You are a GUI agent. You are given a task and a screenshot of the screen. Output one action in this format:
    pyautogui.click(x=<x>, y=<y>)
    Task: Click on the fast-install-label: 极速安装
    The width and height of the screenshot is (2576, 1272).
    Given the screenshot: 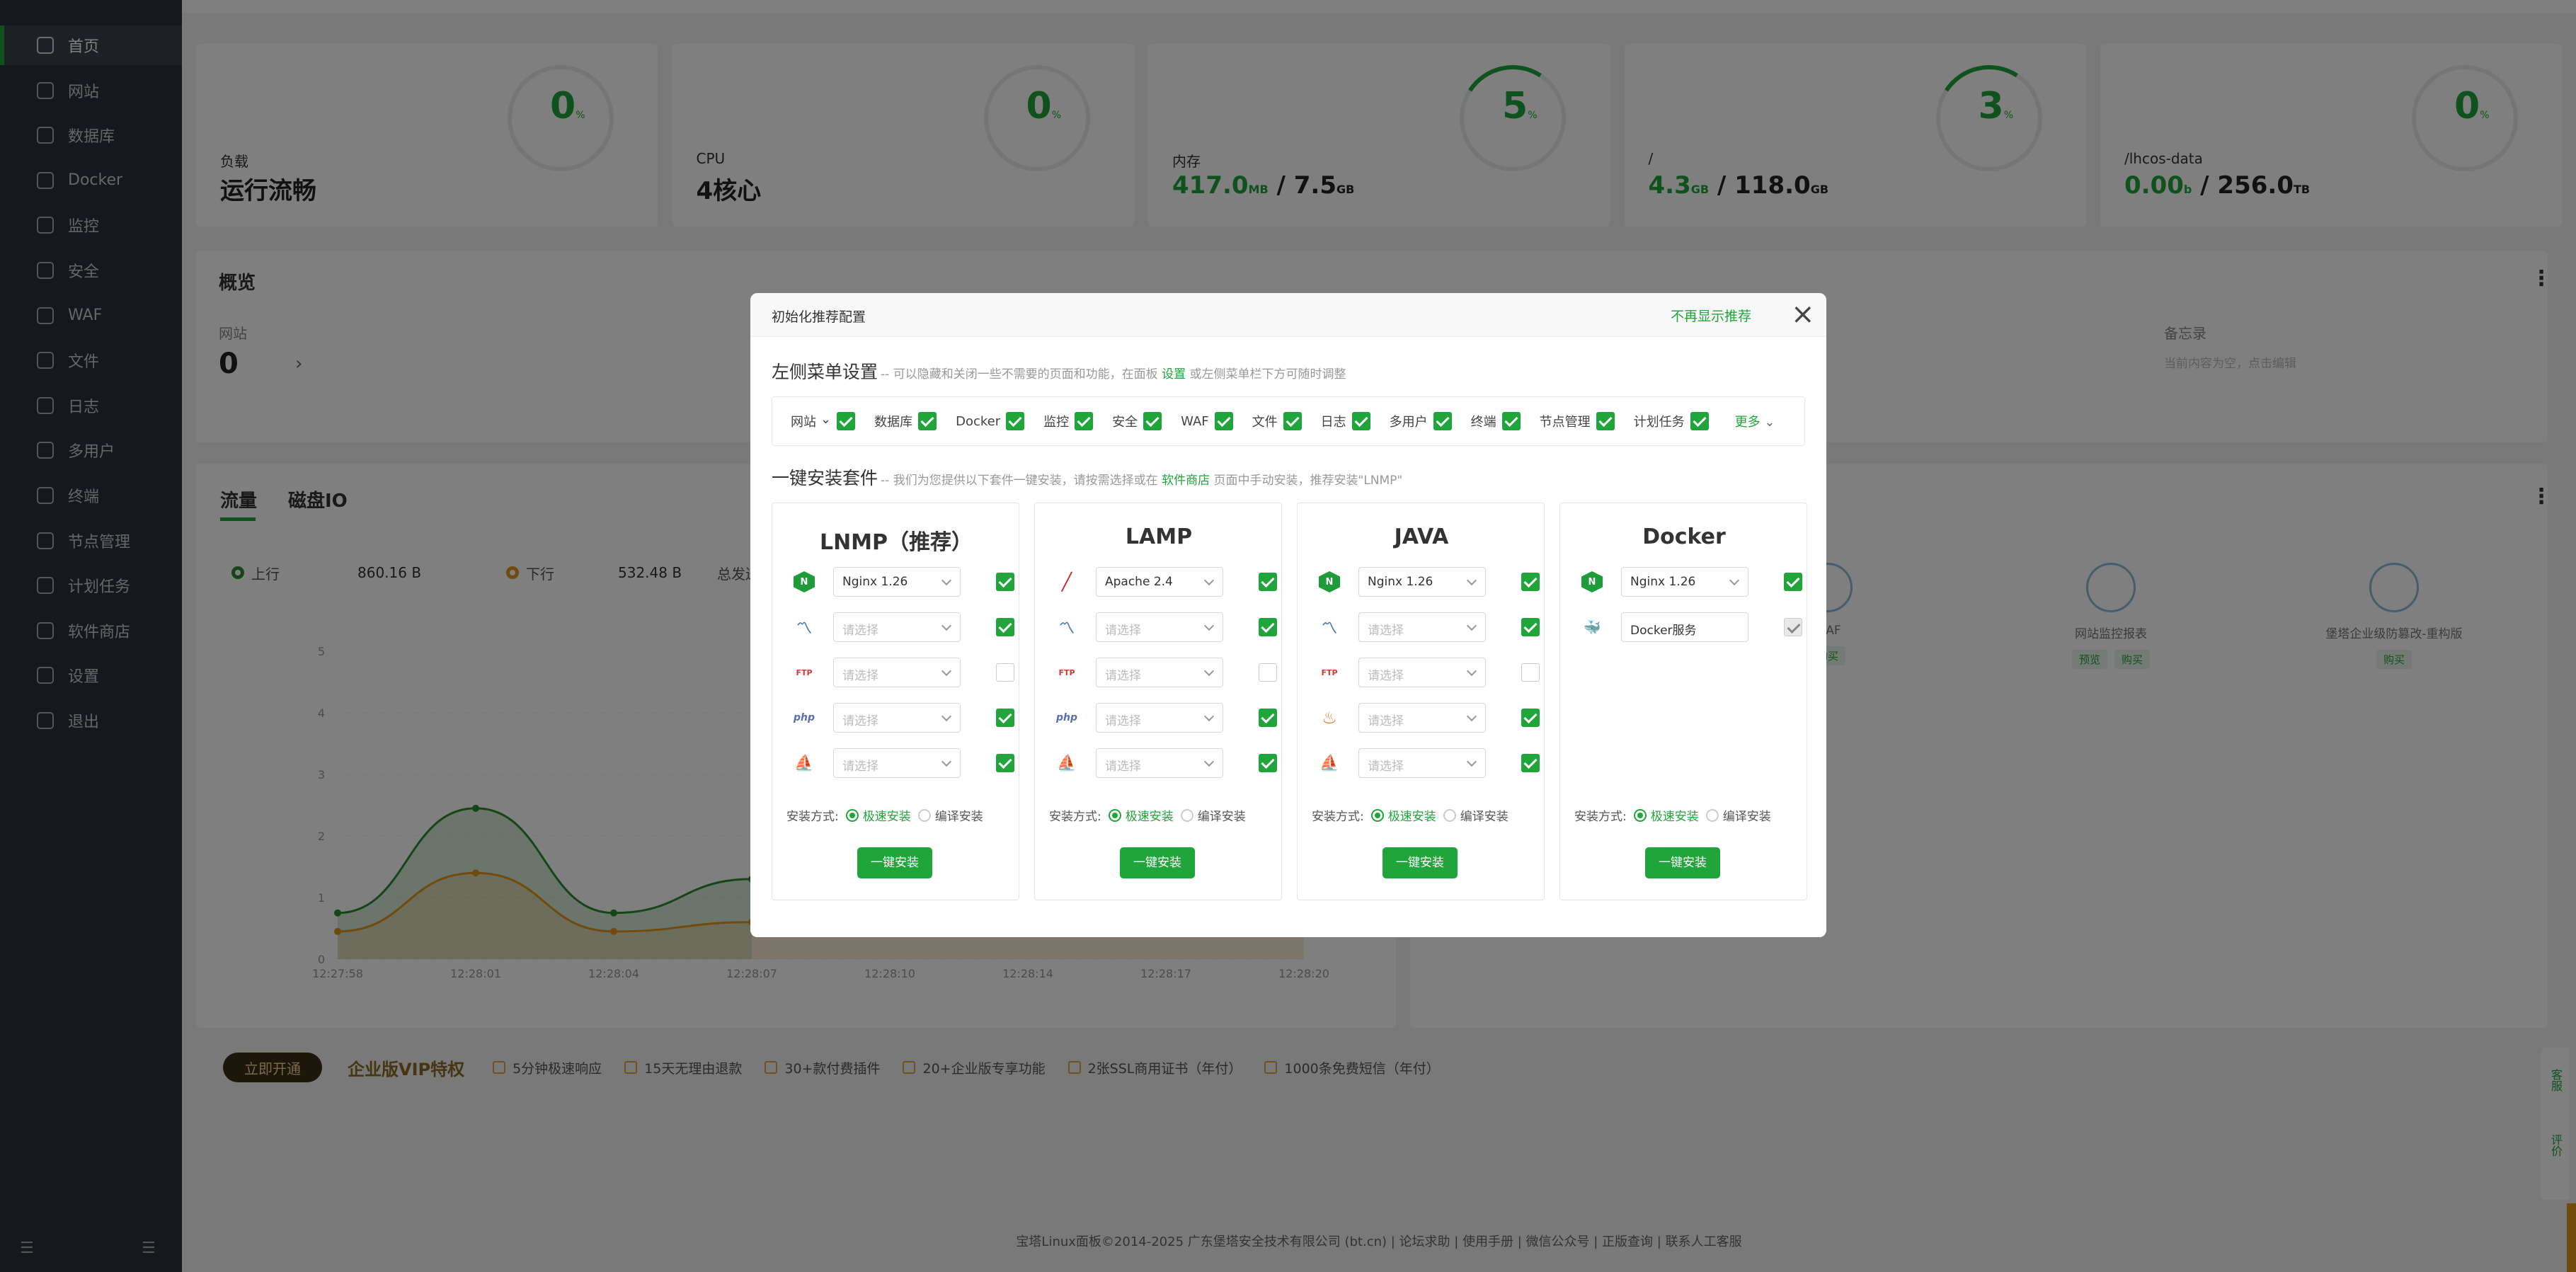 What is the action you would take?
    pyautogui.click(x=1674, y=817)
    